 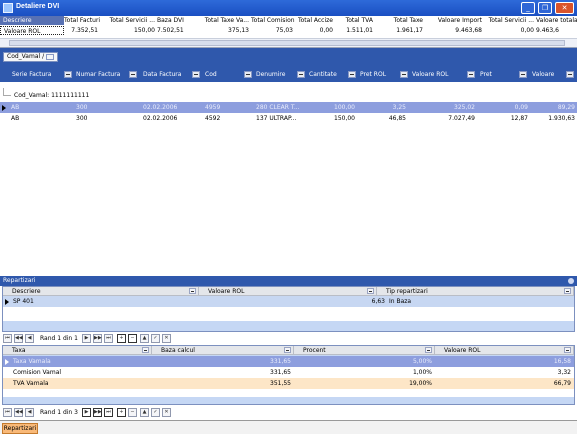 What do you see at coordinates (564, 8) in the screenshot?
I see `close-button: ✕` at bounding box center [564, 8].